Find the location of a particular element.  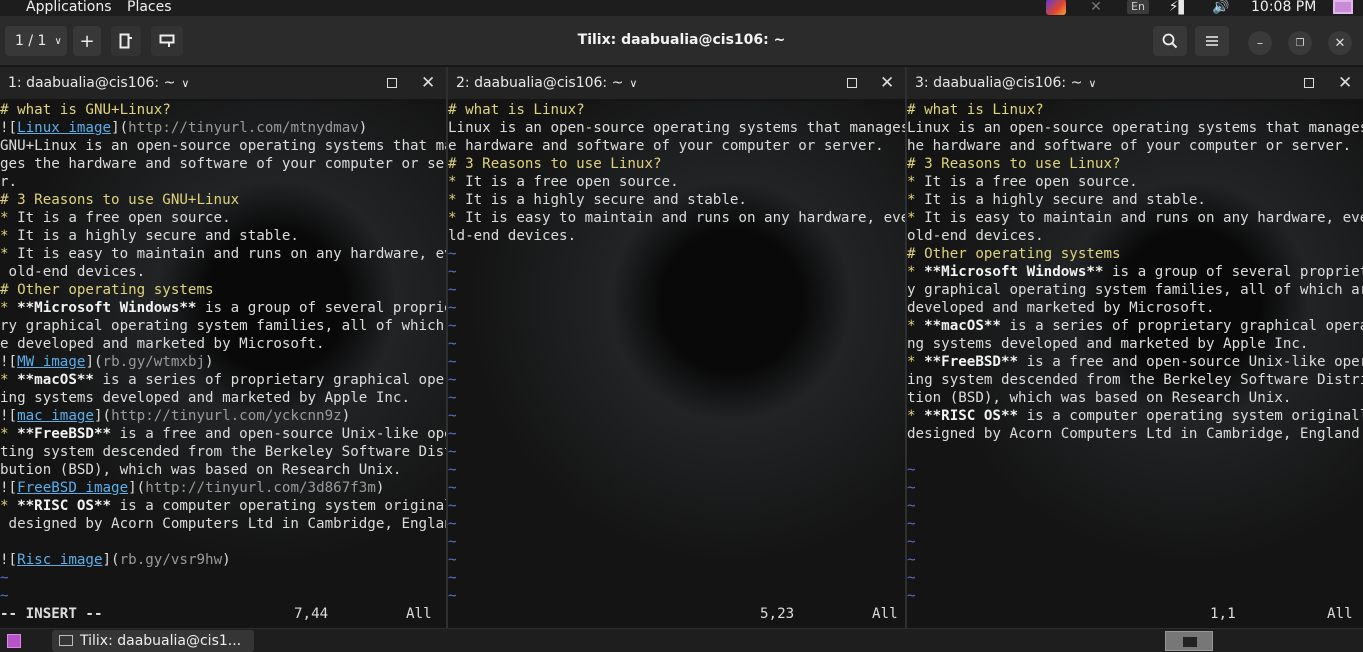

terminal-line: developed and marketed by Microsoft. is located at coordinates (1135, 308).